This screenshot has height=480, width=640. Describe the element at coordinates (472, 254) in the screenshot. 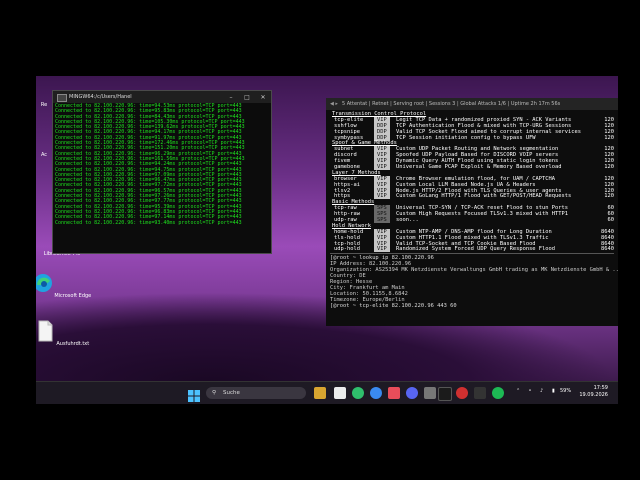

I see `divider` at that location.